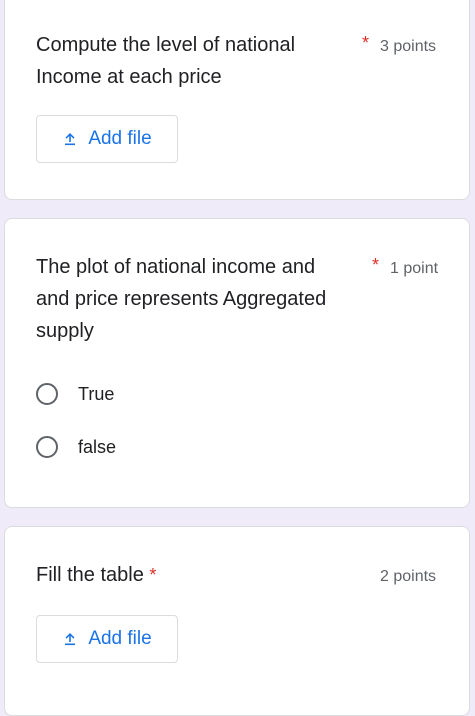 This screenshot has height=716, width=475. I want to click on radio-option-true: True, so click(75, 394).